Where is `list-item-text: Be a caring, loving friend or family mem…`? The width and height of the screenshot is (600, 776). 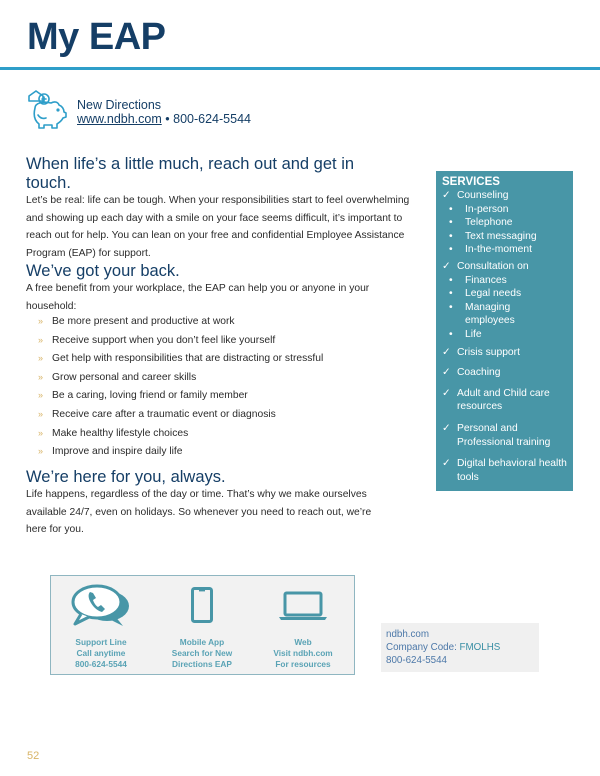 list-item-text: Be a caring, loving friend or family mem… is located at coordinates (150, 396).